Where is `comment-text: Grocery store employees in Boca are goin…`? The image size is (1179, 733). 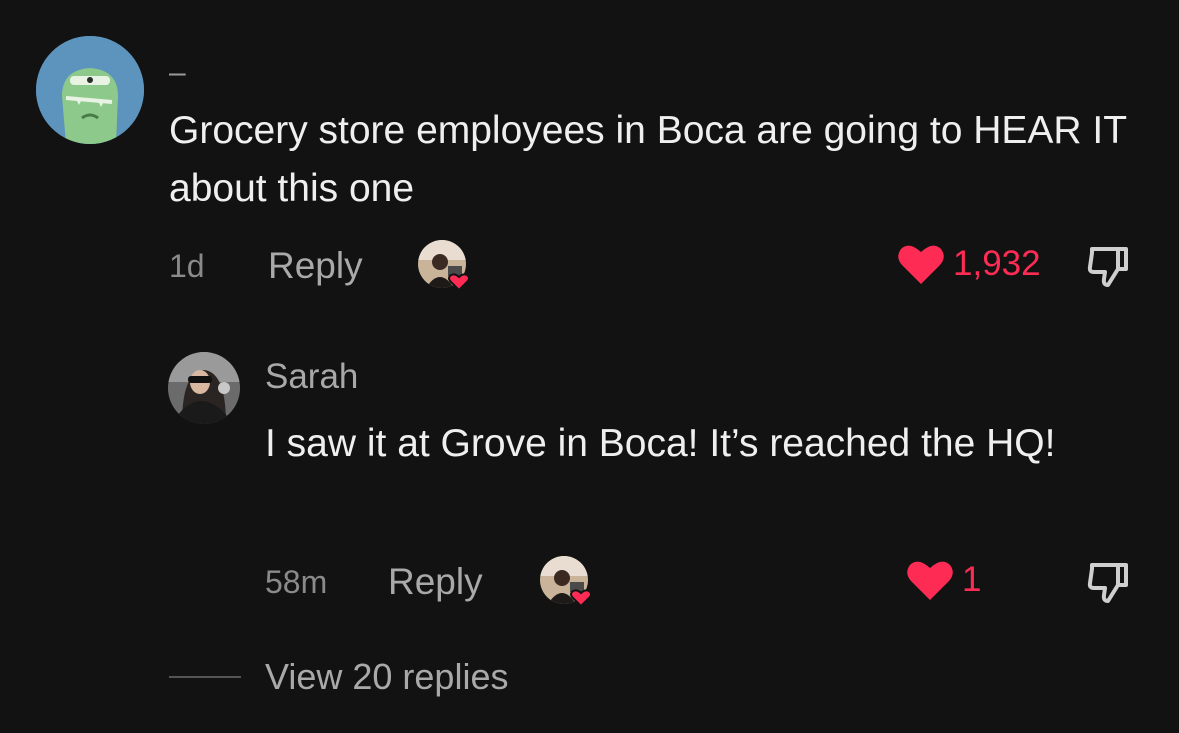
comment-text: Grocery store employees in Boca are goin… is located at coordinates (648, 159).